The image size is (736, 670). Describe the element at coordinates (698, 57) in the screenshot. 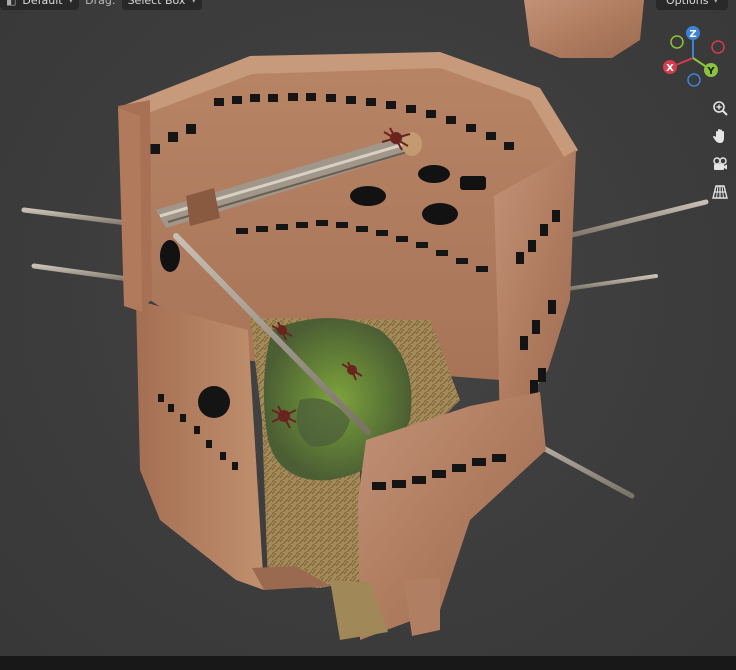

I see `navigation-gizmo: Z X Y` at that location.